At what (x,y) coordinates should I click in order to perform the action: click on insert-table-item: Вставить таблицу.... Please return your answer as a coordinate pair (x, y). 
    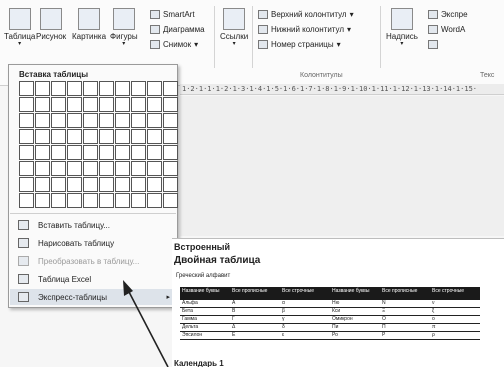
    Looking at the image, I should click on (93, 225).